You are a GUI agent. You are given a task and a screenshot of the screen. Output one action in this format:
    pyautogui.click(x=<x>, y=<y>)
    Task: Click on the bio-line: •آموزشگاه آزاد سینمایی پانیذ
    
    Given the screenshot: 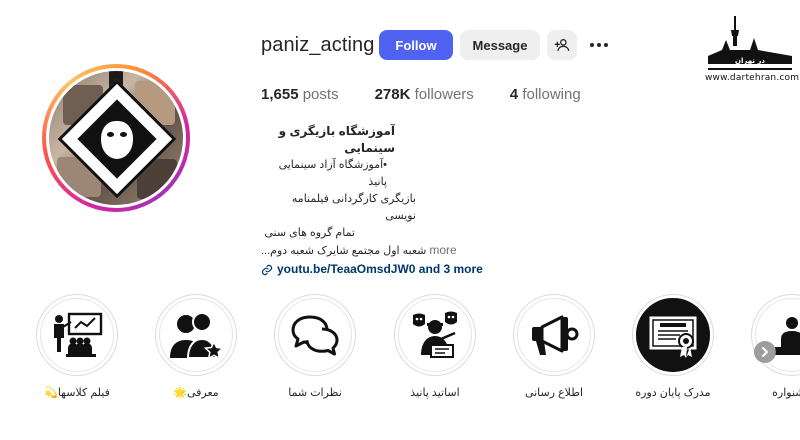 What is the action you would take?
    pyautogui.click(x=332, y=173)
    